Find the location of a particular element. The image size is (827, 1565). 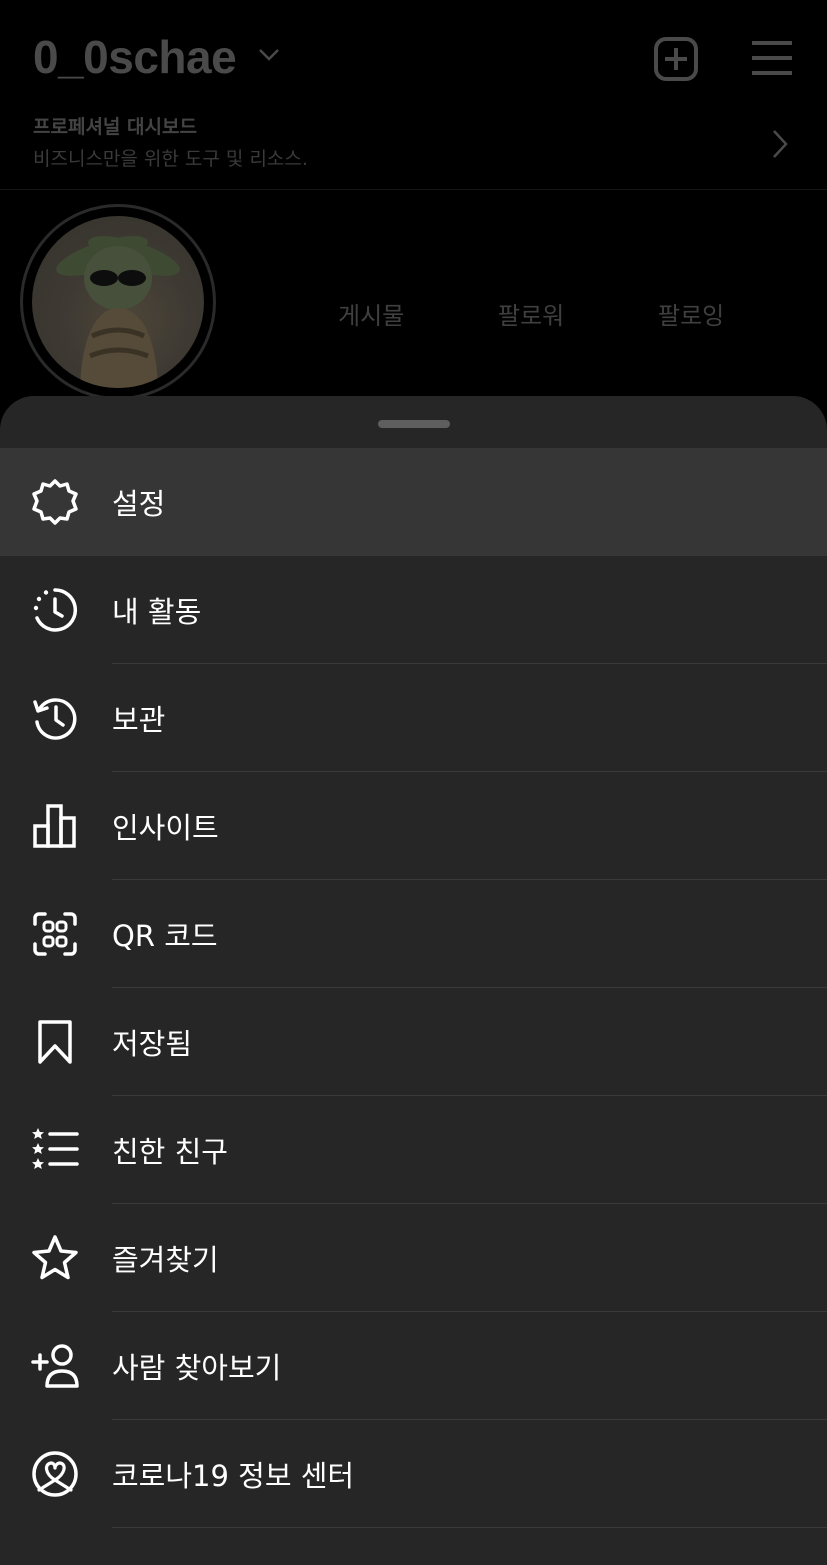

qr-code-icon is located at coordinates (55, 934).